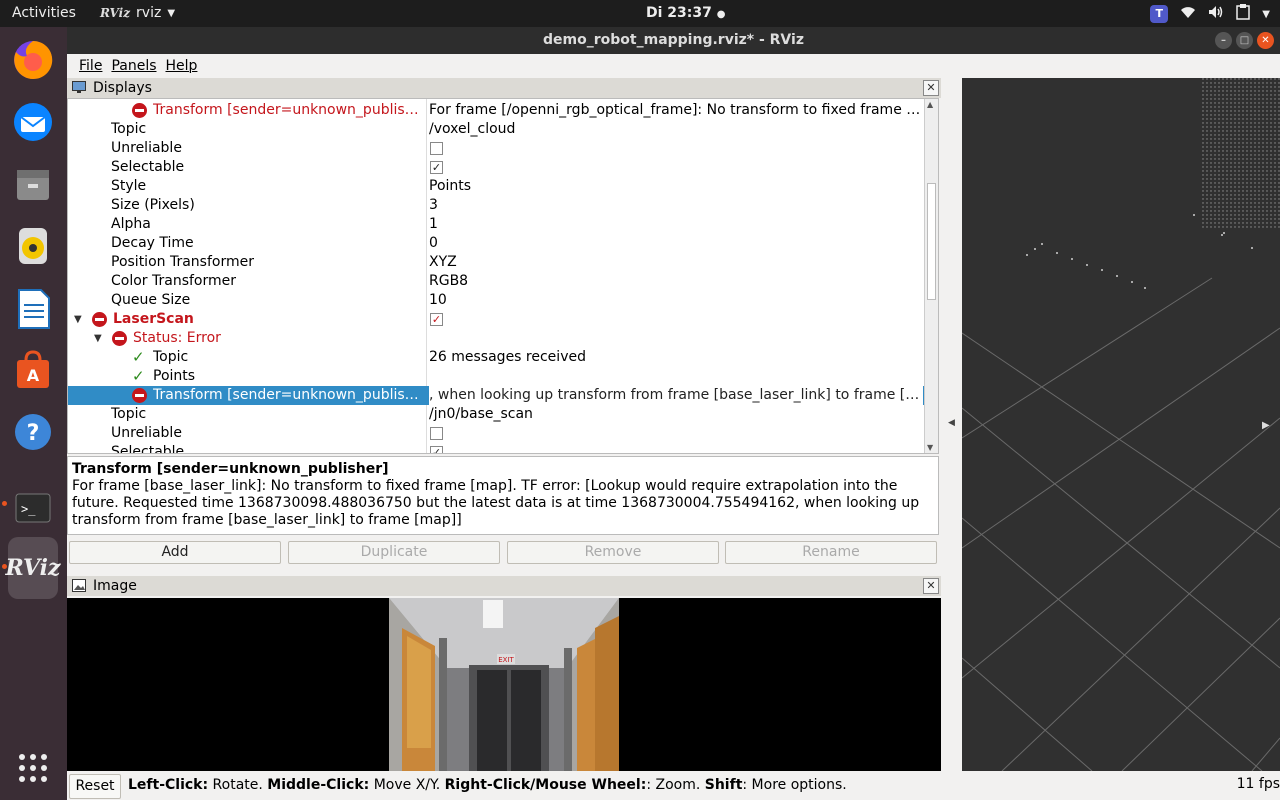 Image resolution: width=1280 pixels, height=800 pixels. I want to click on tree-row: Color Transformer RGB8, so click(496, 281).